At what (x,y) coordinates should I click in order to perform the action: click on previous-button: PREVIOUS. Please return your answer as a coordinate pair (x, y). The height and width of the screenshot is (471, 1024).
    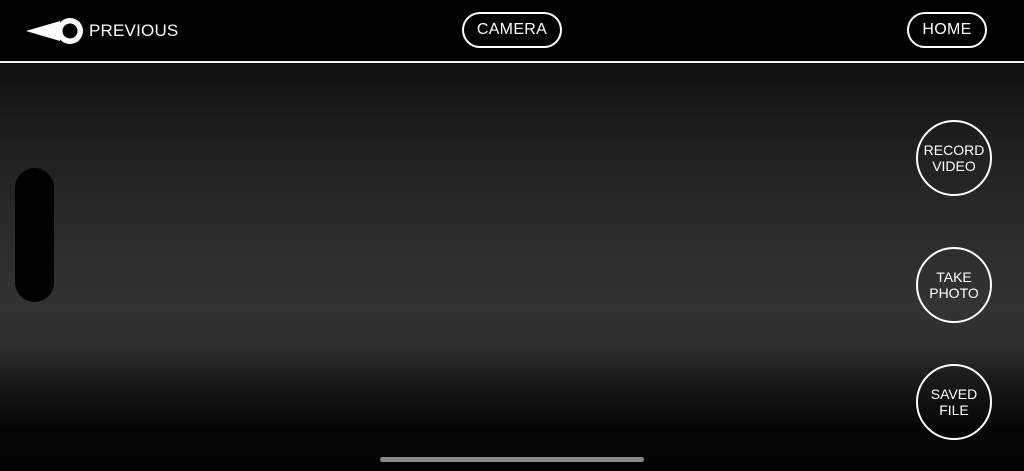
    Looking at the image, I should click on (102, 31).